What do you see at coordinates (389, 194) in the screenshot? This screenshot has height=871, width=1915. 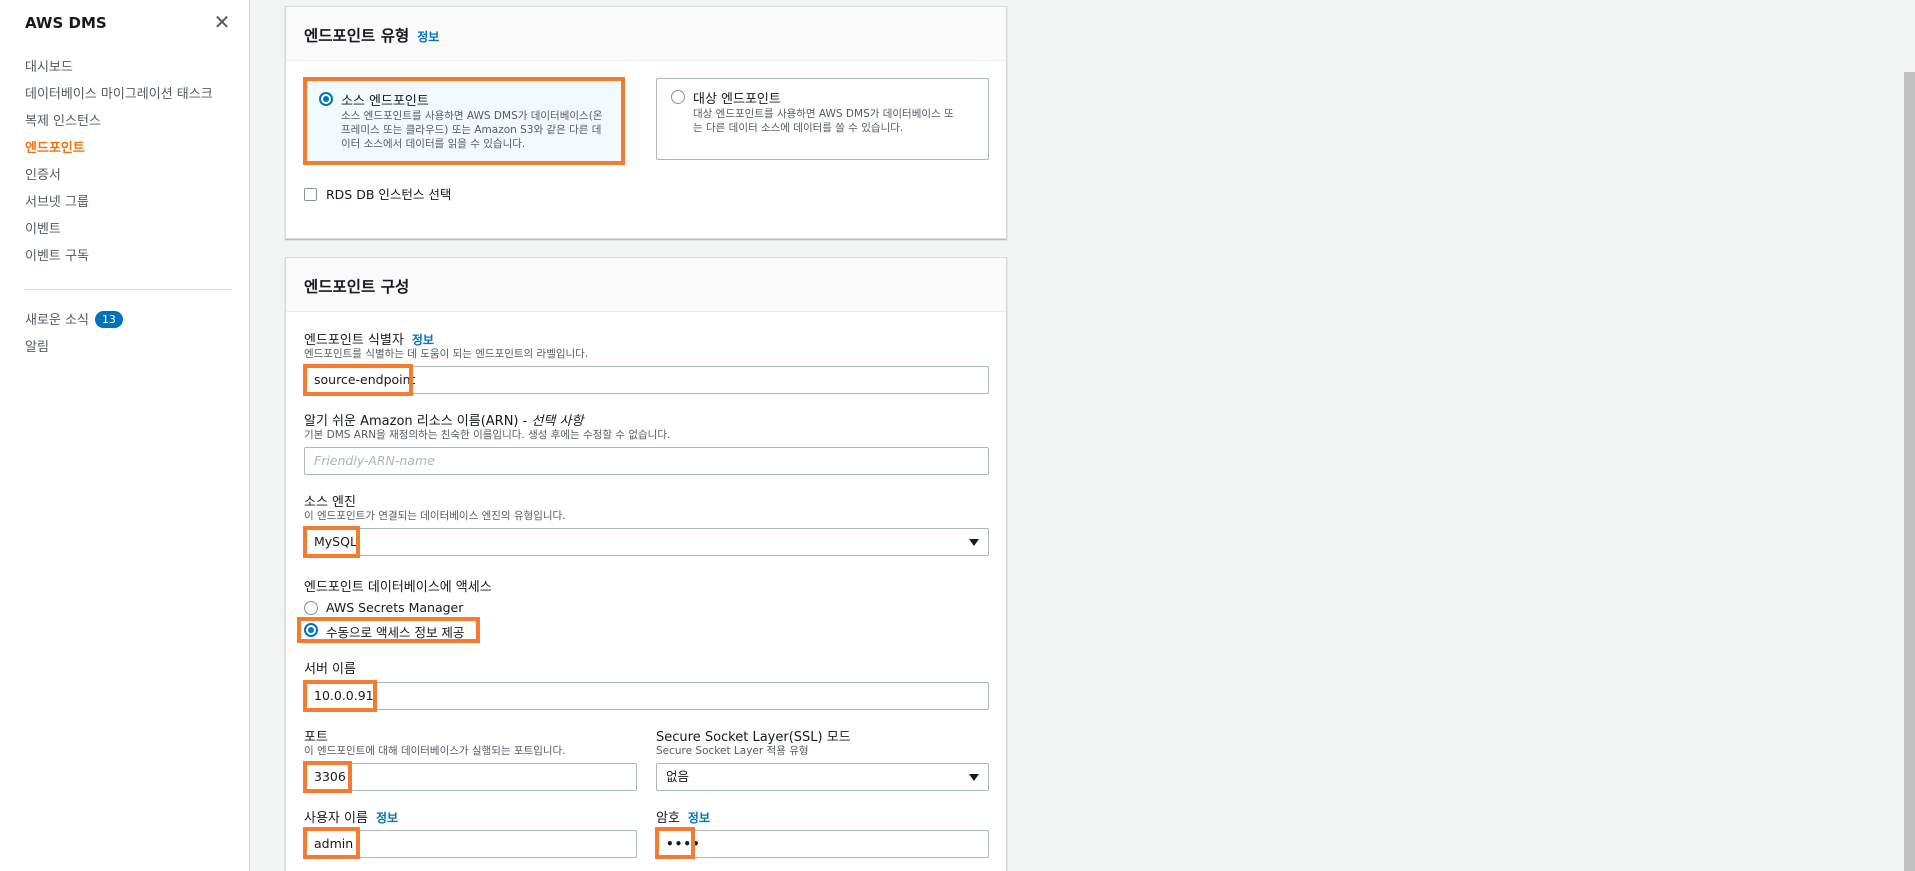 I see `rds-instance-label: RDS DB 인스턴스 선택` at bounding box center [389, 194].